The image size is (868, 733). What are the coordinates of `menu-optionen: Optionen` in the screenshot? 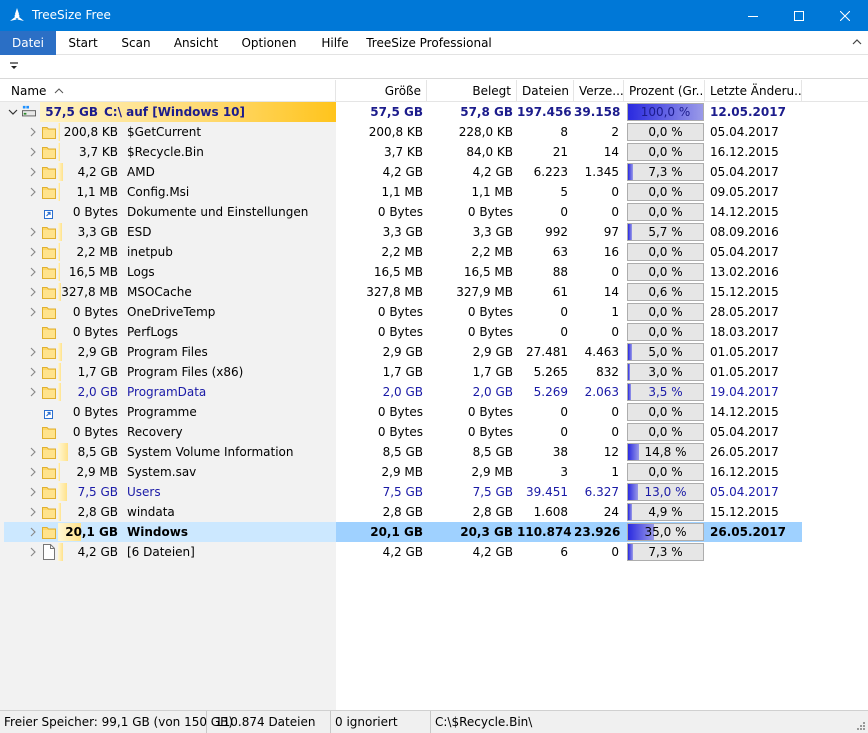 It's located at (269, 43).